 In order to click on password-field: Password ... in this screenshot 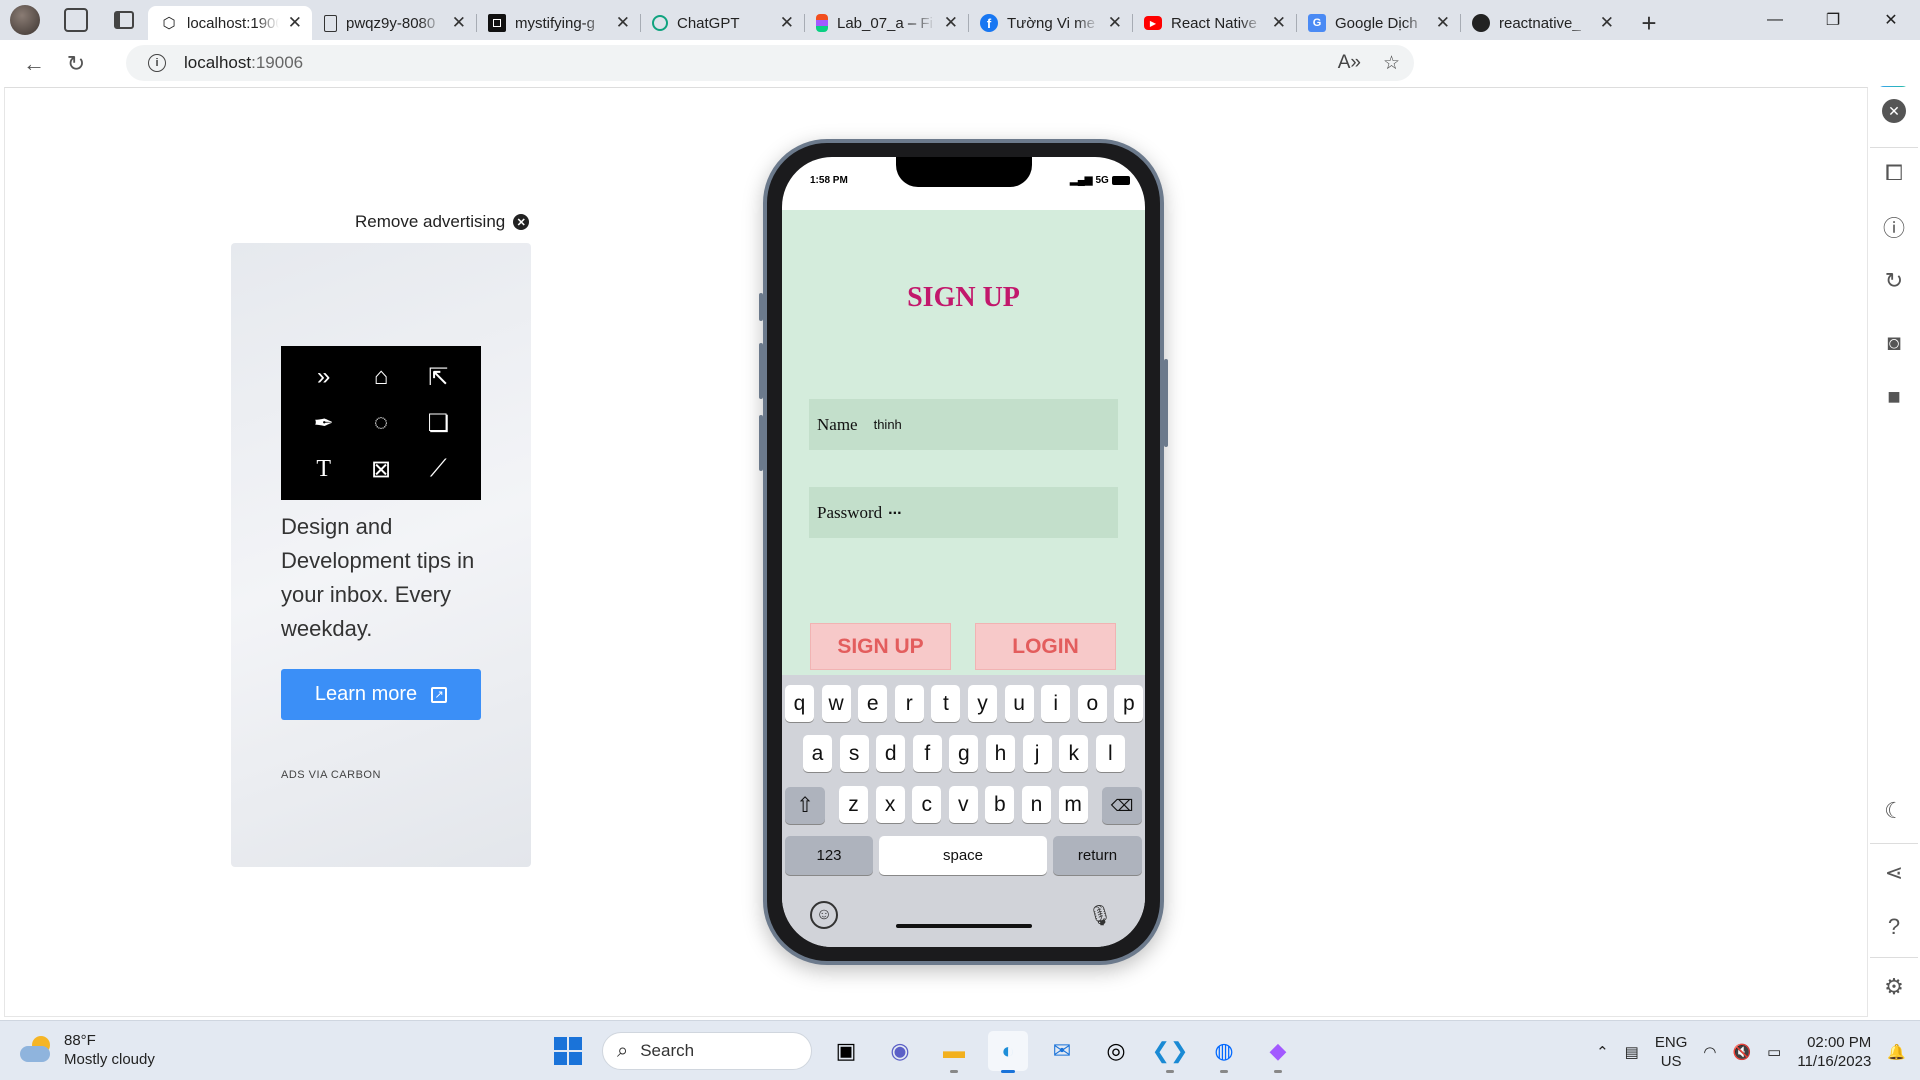, I will do `click(963, 512)`.